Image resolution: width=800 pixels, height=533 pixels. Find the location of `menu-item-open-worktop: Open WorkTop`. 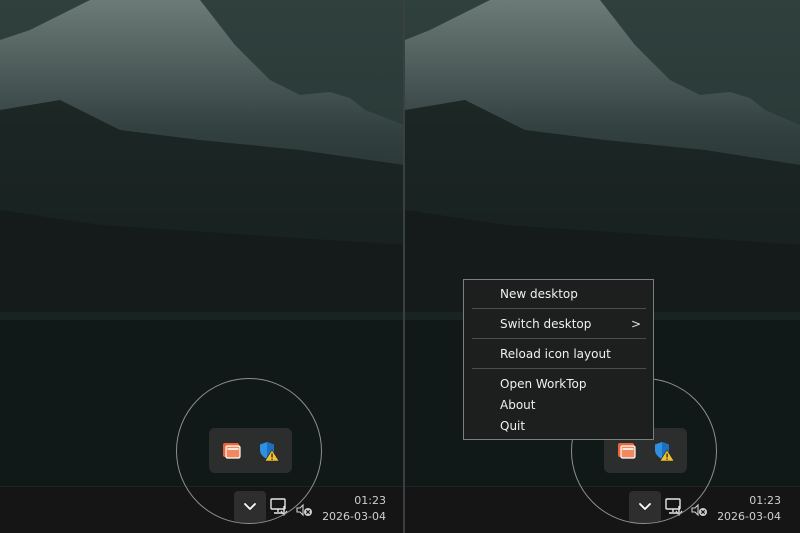

menu-item-open-worktop: Open WorkTop is located at coordinates (558, 384).